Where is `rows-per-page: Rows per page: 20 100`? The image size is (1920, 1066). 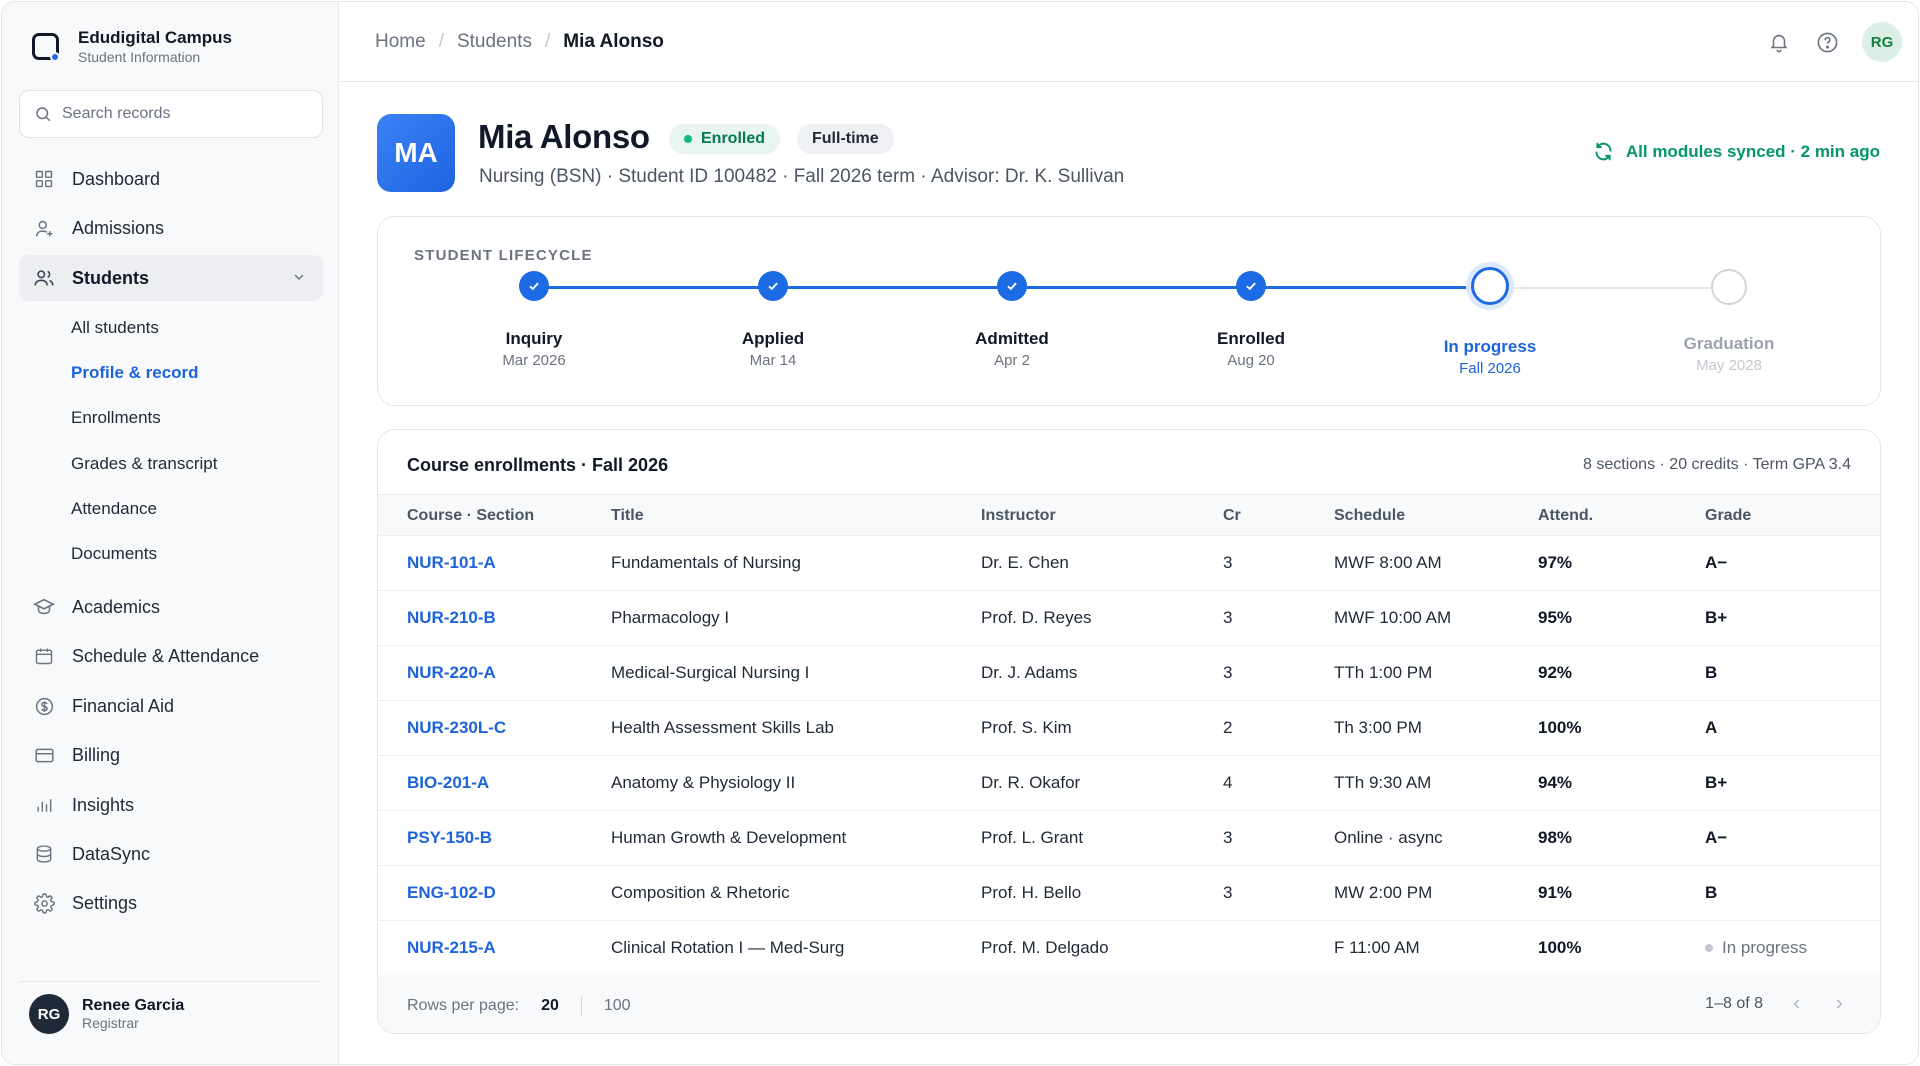
rows-per-page: Rows per page: 20 100 is located at coordinates (519, 1006).